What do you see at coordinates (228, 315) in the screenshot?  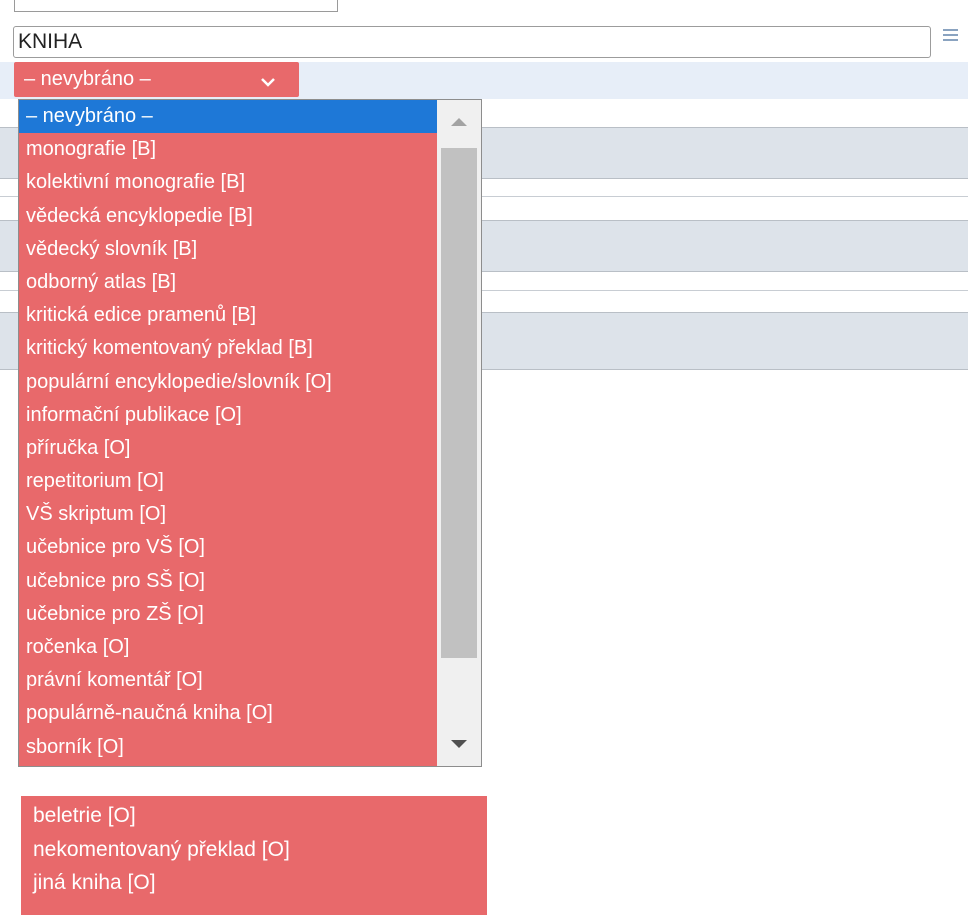 I see `dropdown-option: kritická edice pramenů [B]` at bounding box center [228, 315].